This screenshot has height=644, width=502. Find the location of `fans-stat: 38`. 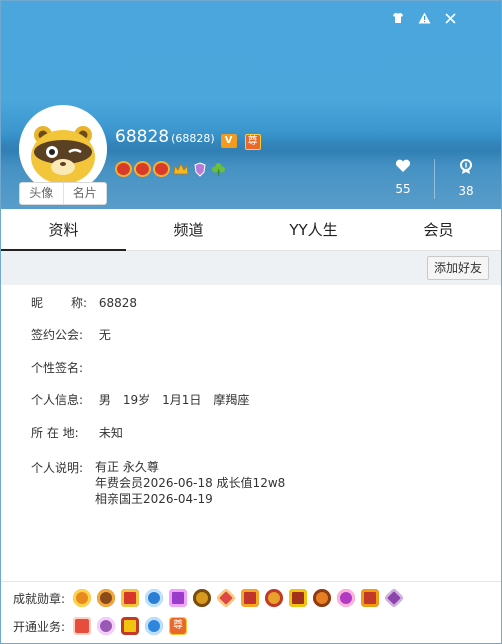

fans-stat: 38 is located at coordinates (466, 178).